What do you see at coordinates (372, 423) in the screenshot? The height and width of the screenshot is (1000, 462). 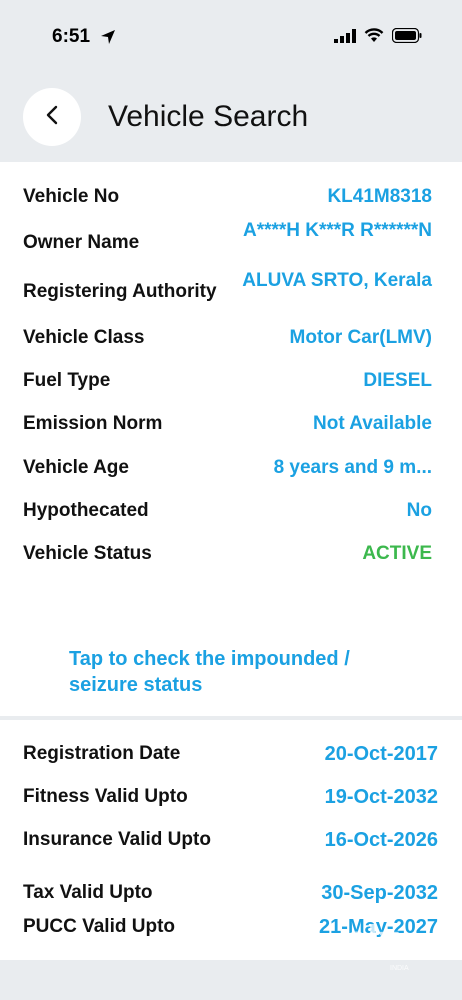 I see `detail-value: Not Available` at bounding box center [372, 423].